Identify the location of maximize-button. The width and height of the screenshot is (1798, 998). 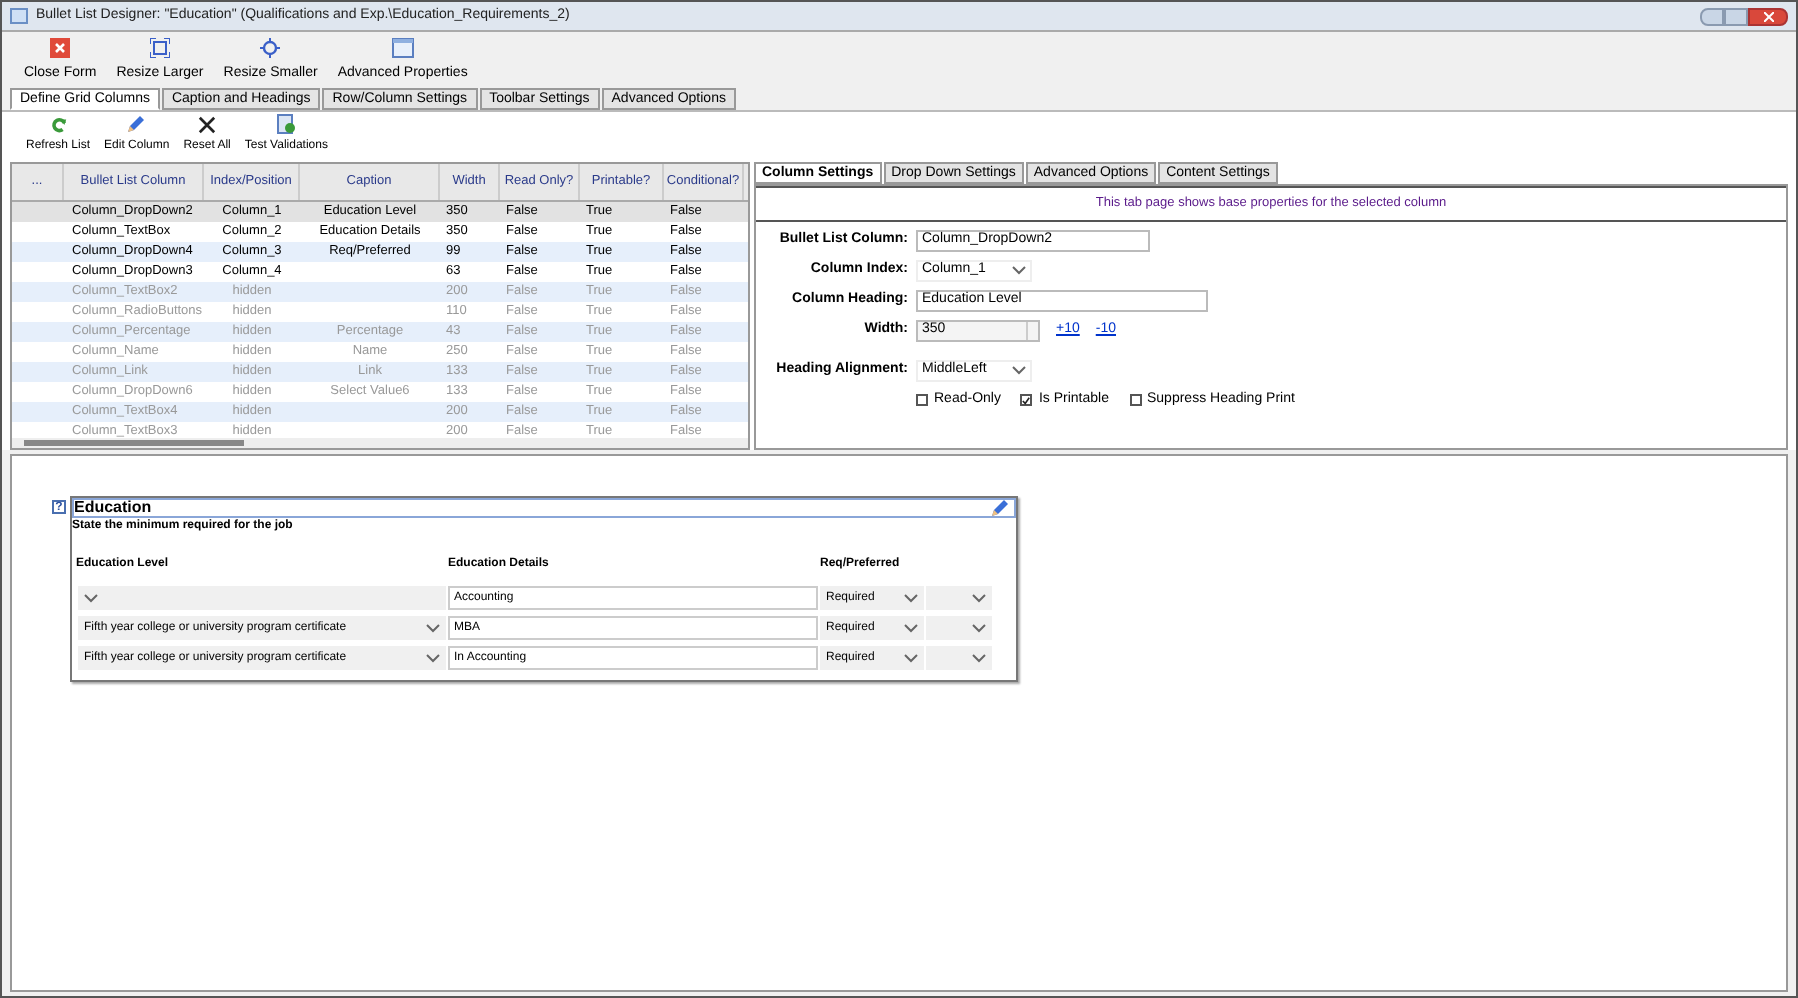
(1736, 16).